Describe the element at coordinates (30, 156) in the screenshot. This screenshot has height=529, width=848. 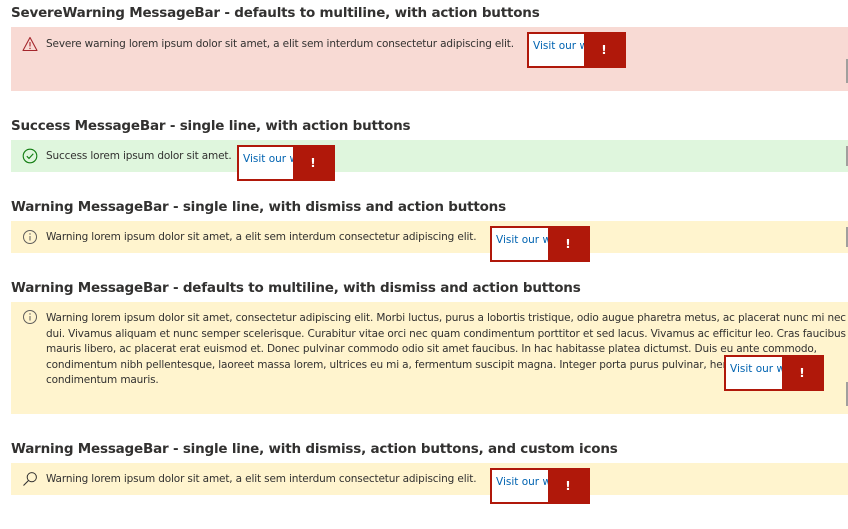
I see `check-circle-icon` at that location.